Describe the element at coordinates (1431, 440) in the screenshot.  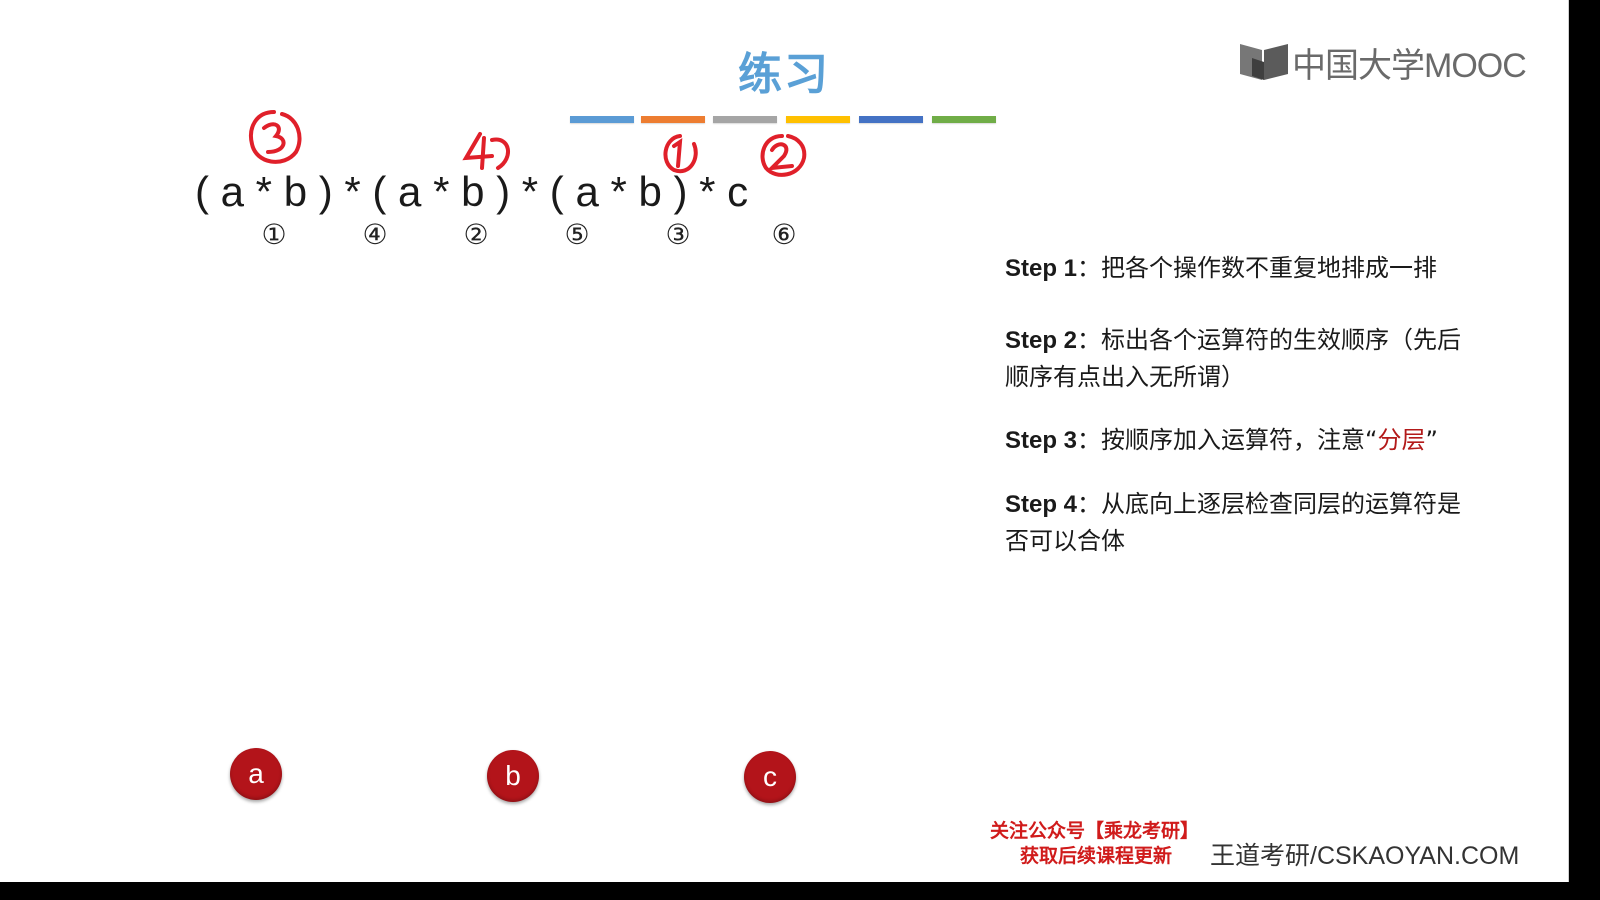
I see `step-text: ”` at that location.